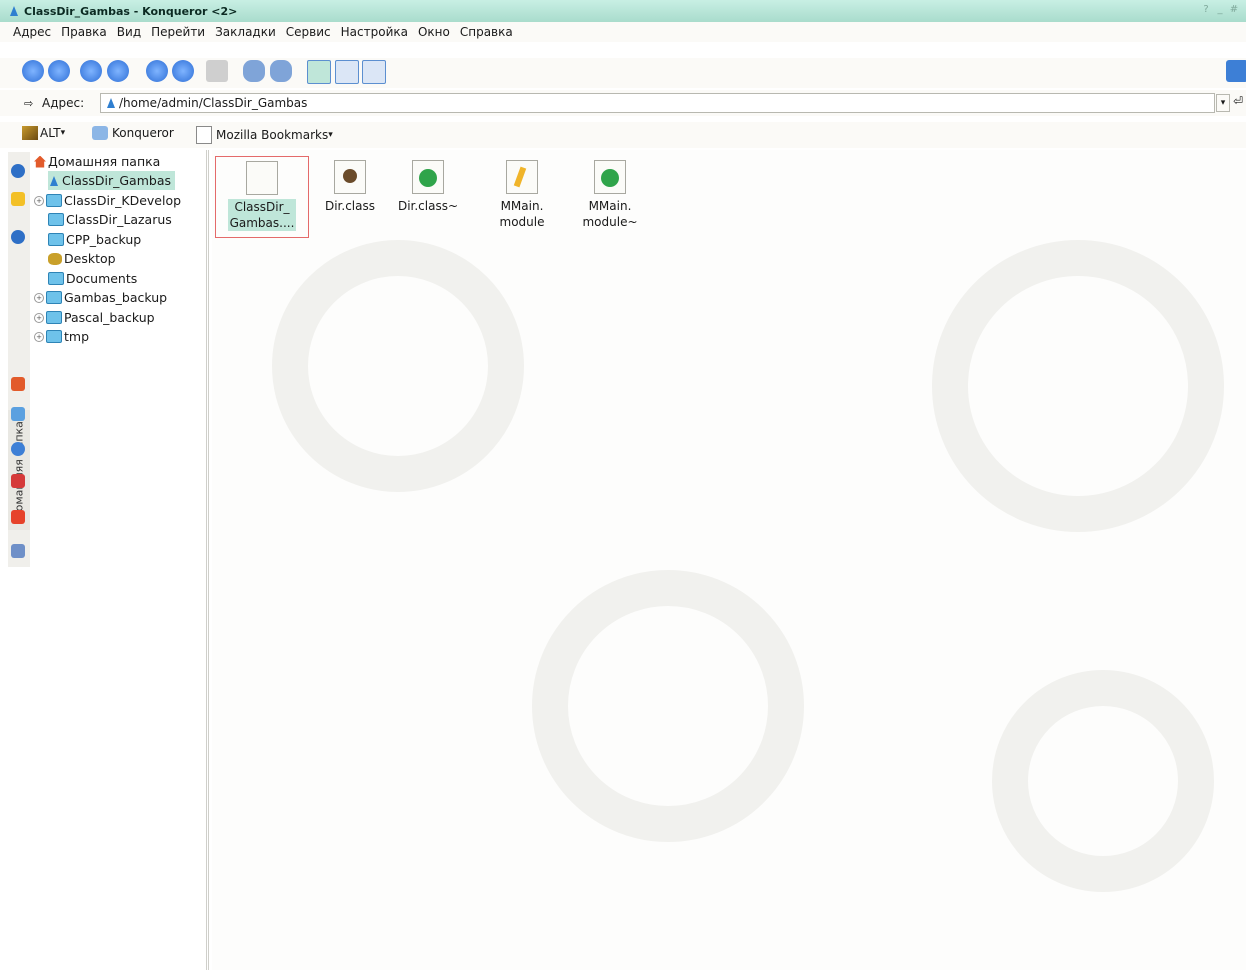  What do you see at coordinates (19, 359) in the screenshot?
I see `sidebar-tabs: Домашняя папка` at bounding box center [19, 359].